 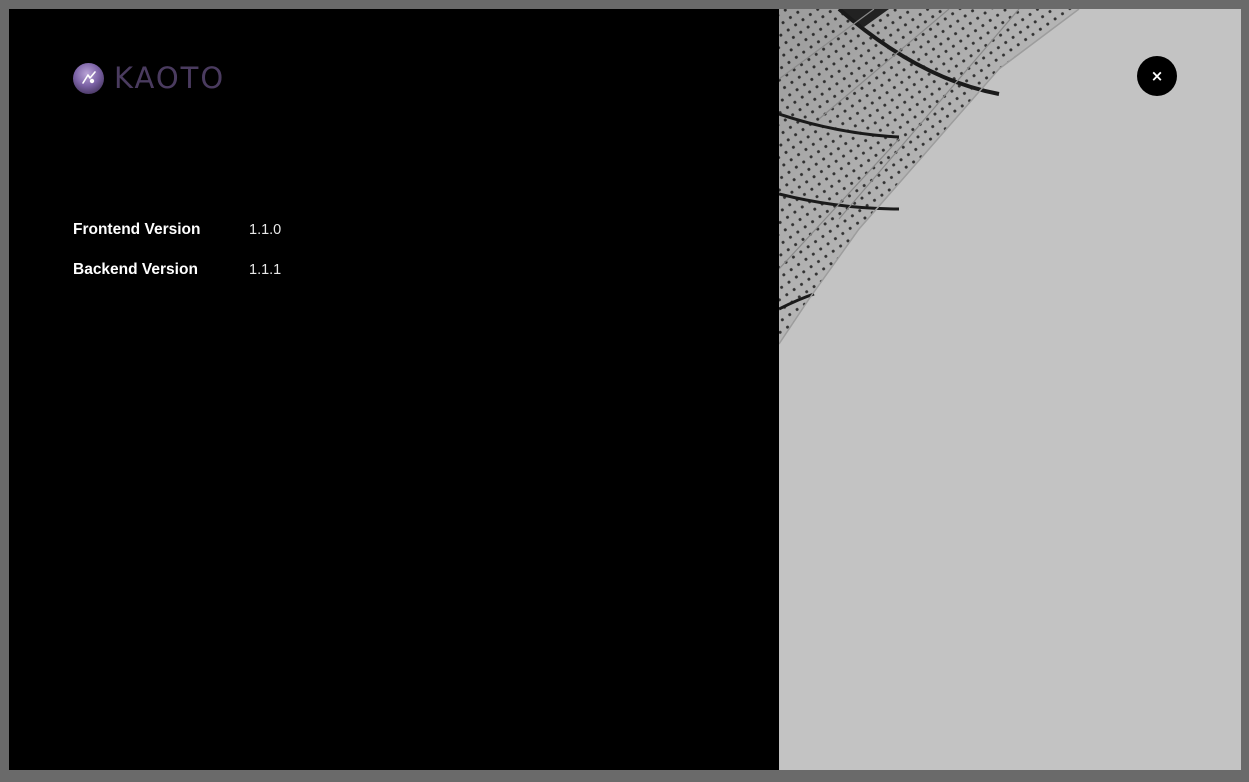 What do you see at coordinates (88, 78) in the screenshot?
I see `kaoto-logo-icon` at bounding box center [88, 78].